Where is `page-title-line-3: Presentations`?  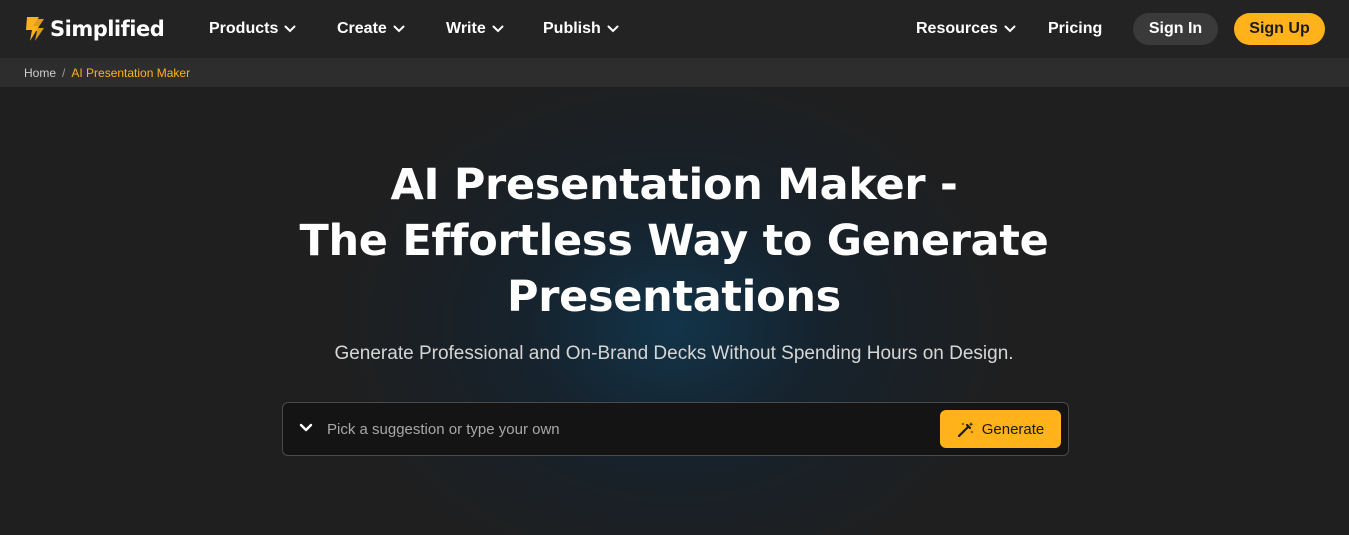
page-title-line-3: Presentations is located at coordinates (674, 297).